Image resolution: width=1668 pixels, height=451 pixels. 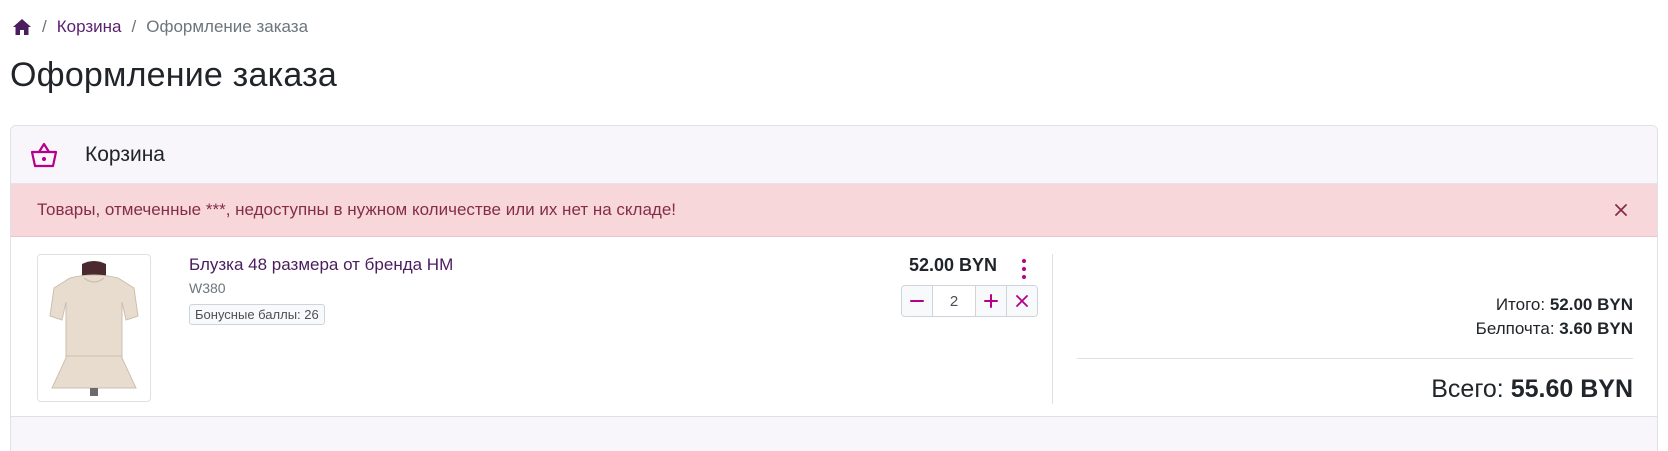 I want to click on product-image, so click(x=94, y=328).